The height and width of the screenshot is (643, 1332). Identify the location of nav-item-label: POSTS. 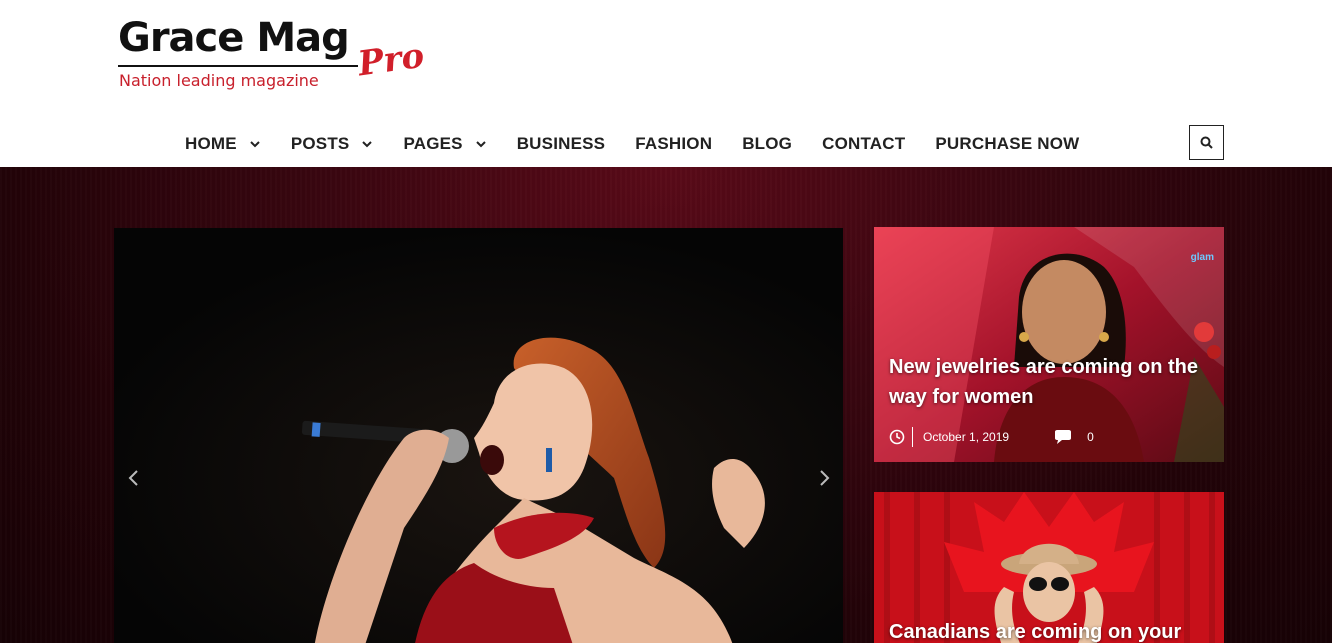
(320, 143).